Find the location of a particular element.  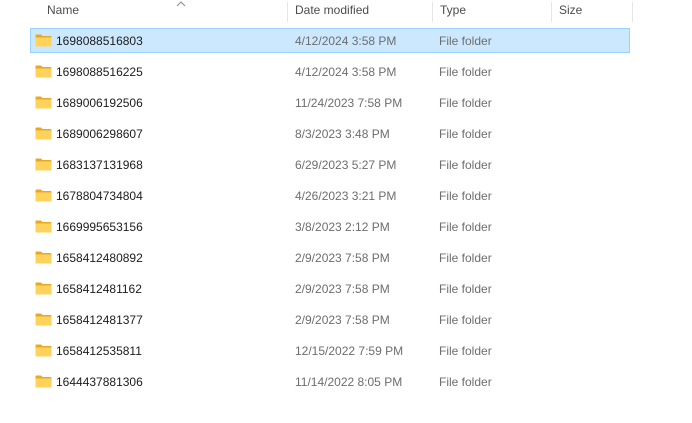

file-date-modified: 4/26/2023 3:21 PM is located at coordinates (346, 196).